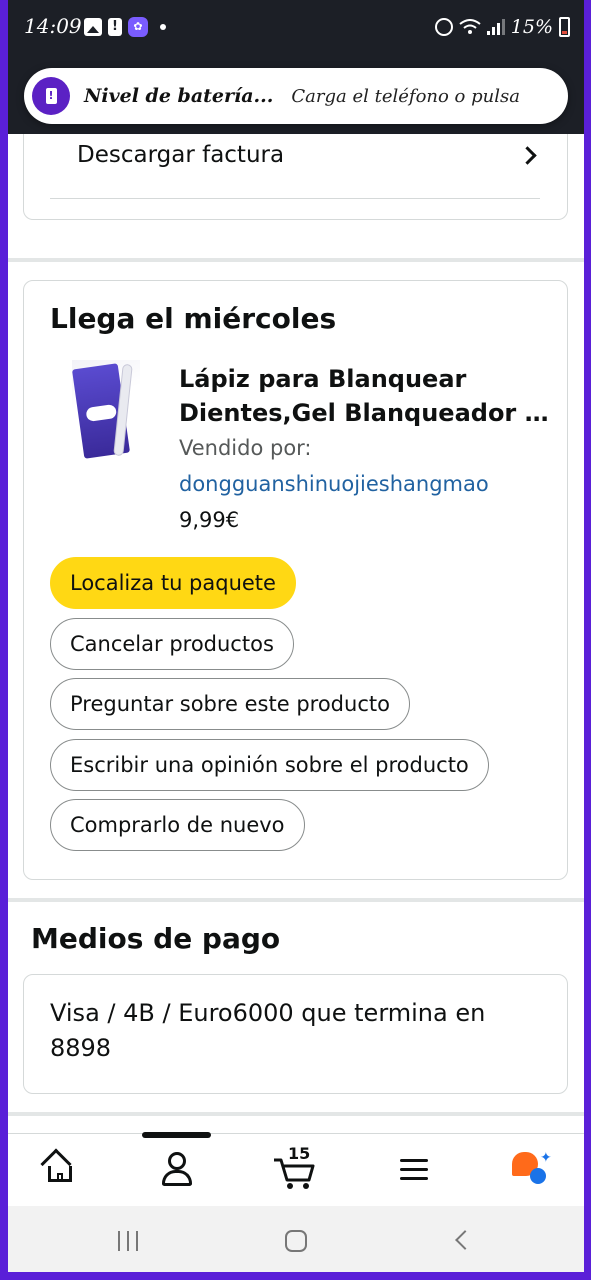  Describe the element at coordinates (181, 155) in the screenshot. I see `download-invoice-label: Descargar factura` at that location.